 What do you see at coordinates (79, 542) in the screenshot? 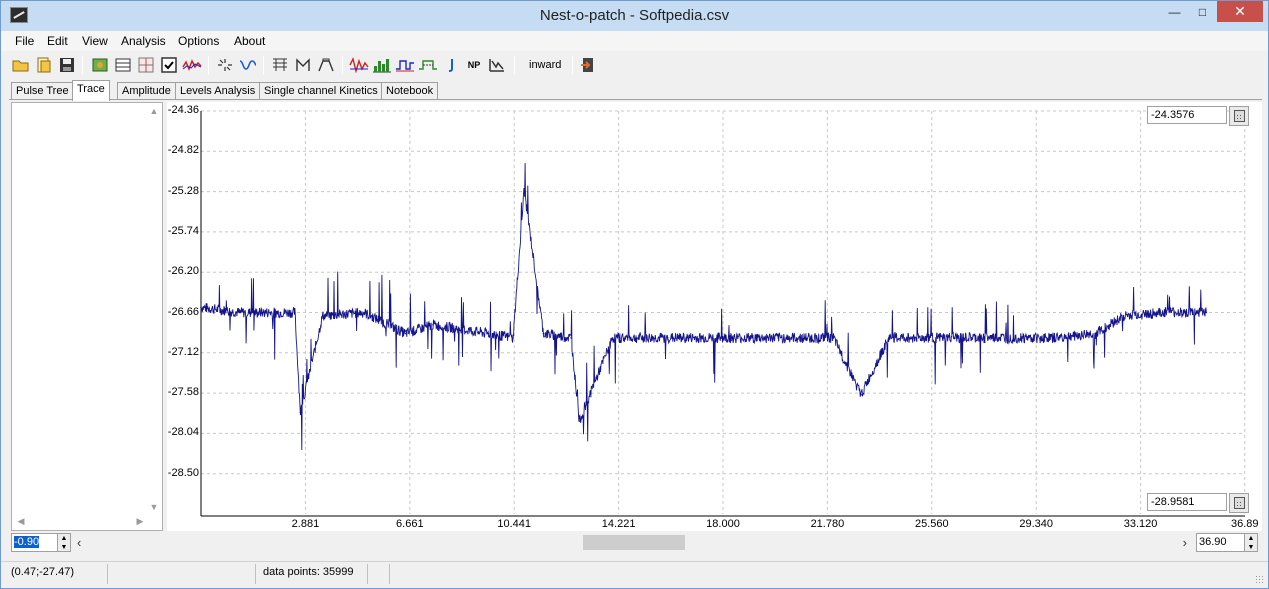
I see `chevron-left-icon: ‹` at bounding box center [79, 542].